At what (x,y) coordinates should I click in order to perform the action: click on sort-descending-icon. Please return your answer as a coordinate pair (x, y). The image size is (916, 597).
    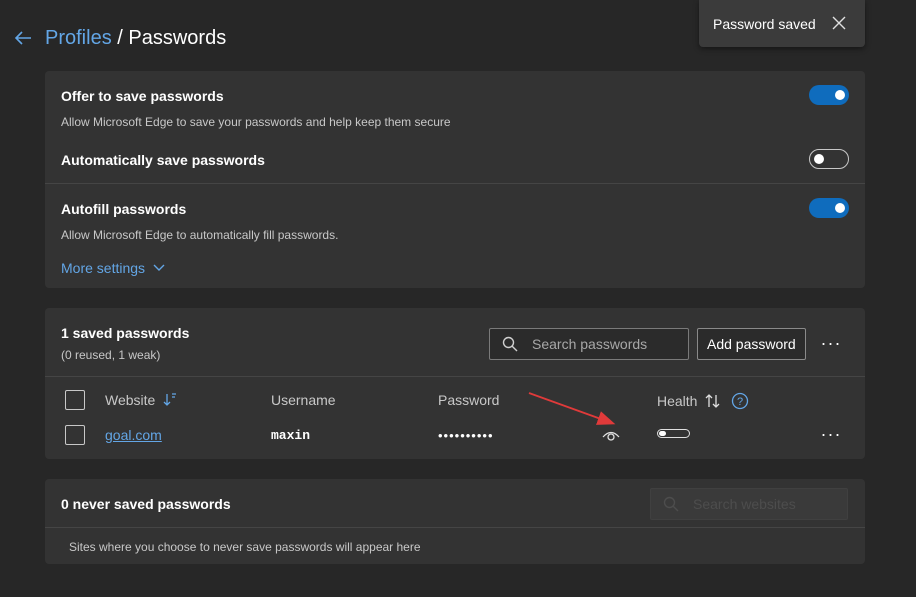
    Looking at the image, I should click on (170, 401).